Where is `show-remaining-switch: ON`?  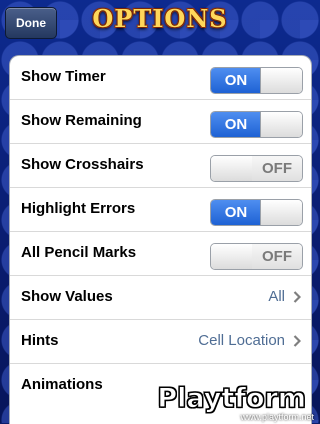
show-remaining-switch: ON is located at coordinates (256, 124).